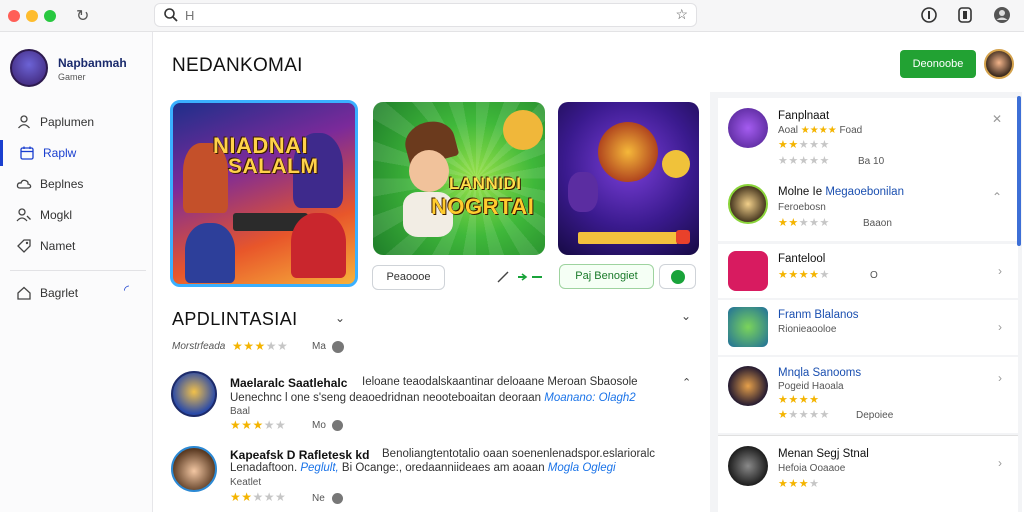  Describe the element at coordinates (804, 116) in the screenshot. I see `app-name: Fanplnaat` at that location.